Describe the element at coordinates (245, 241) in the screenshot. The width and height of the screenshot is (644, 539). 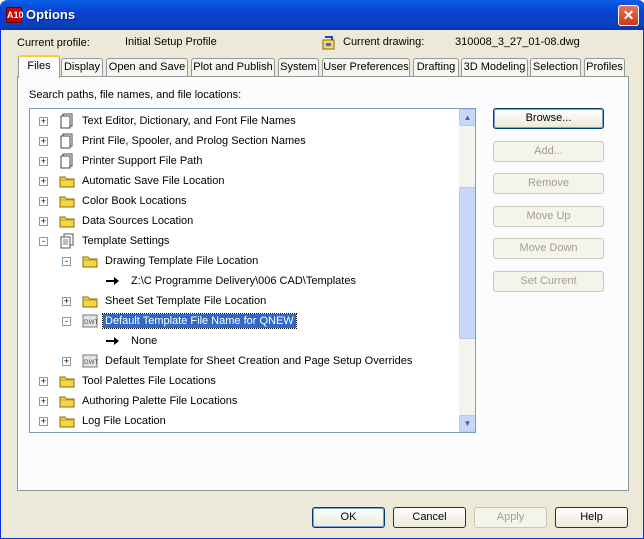
I see `tree-item: - Template Settings` at that location.